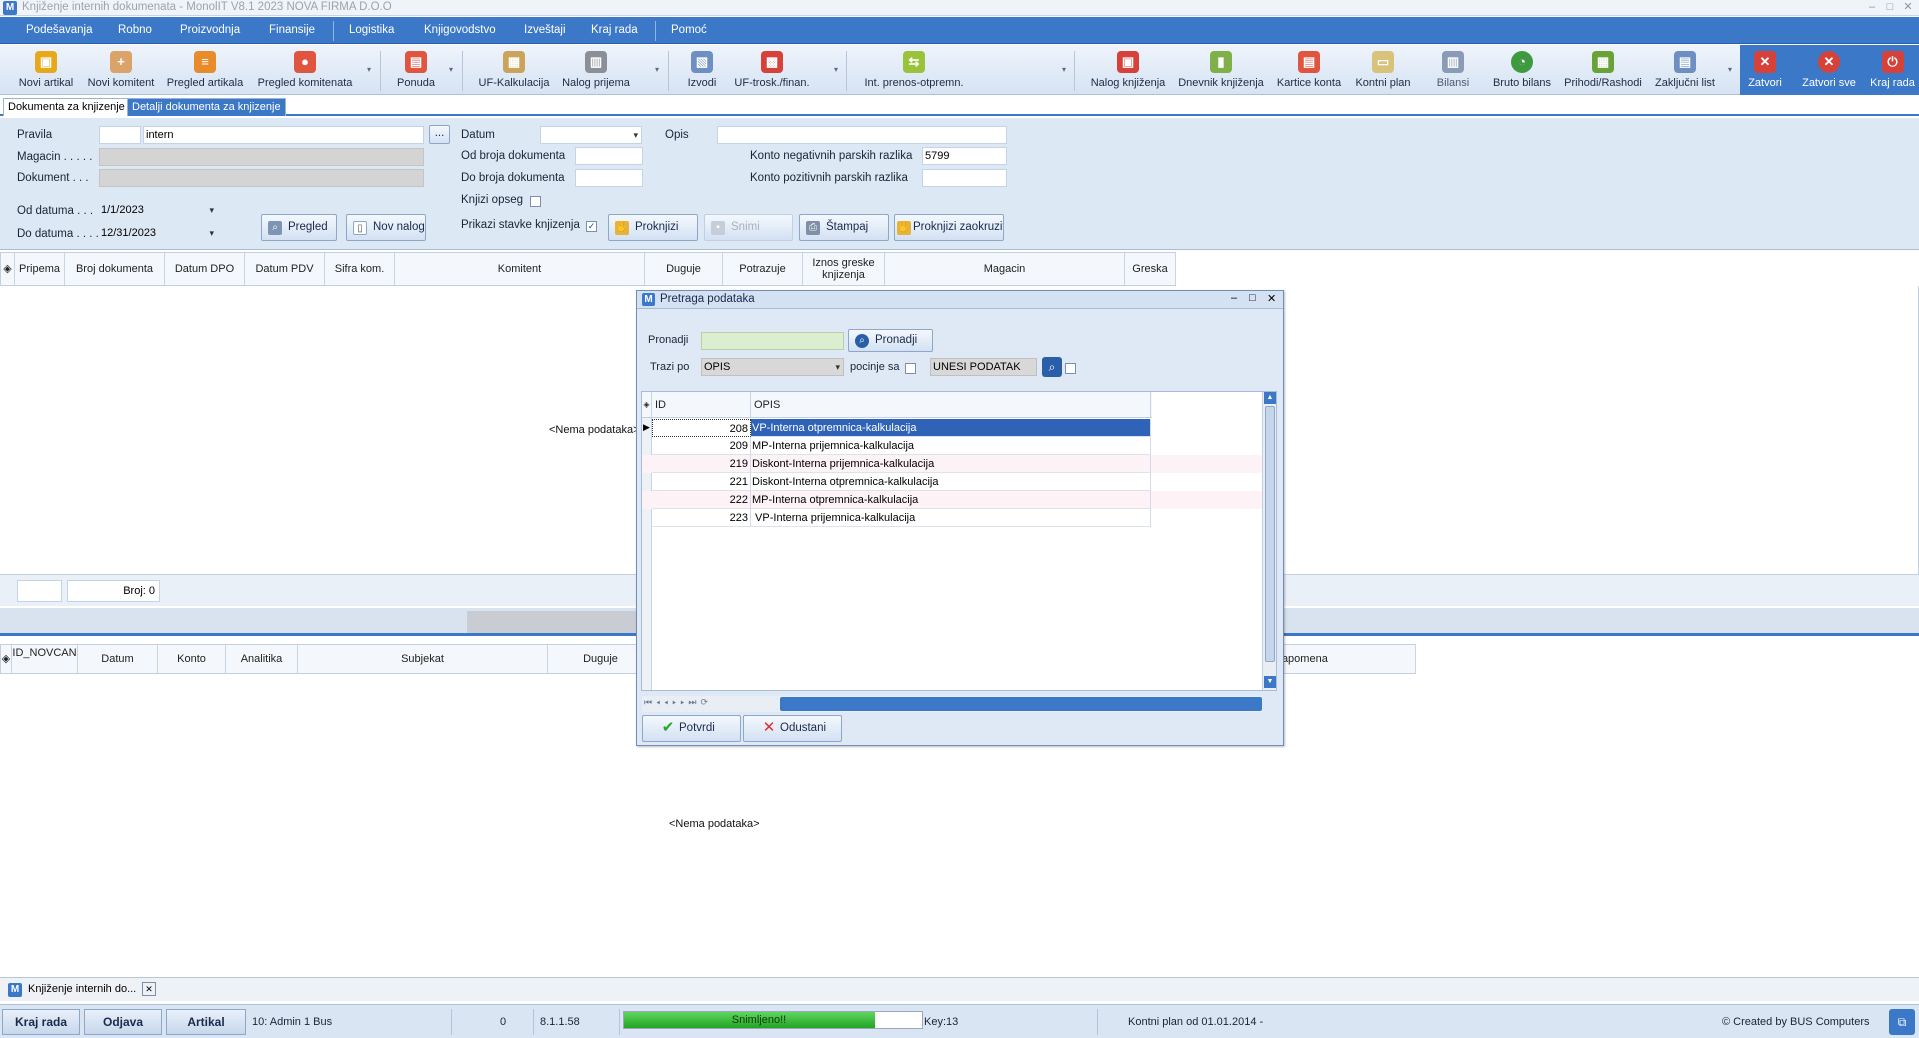  I want to click on menu-pomoc: Pomoć, so click(689, 30).